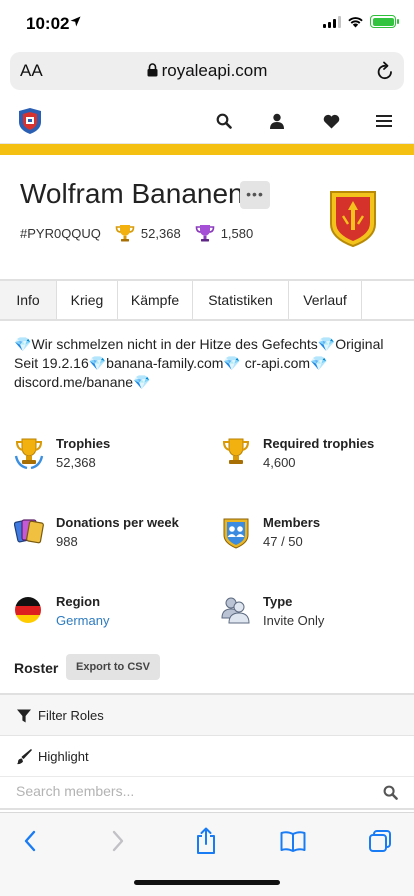  What do you see at coordinates (384, 121) in the screenshot?
I see `menu-icon` at bounding box center [384, 121].